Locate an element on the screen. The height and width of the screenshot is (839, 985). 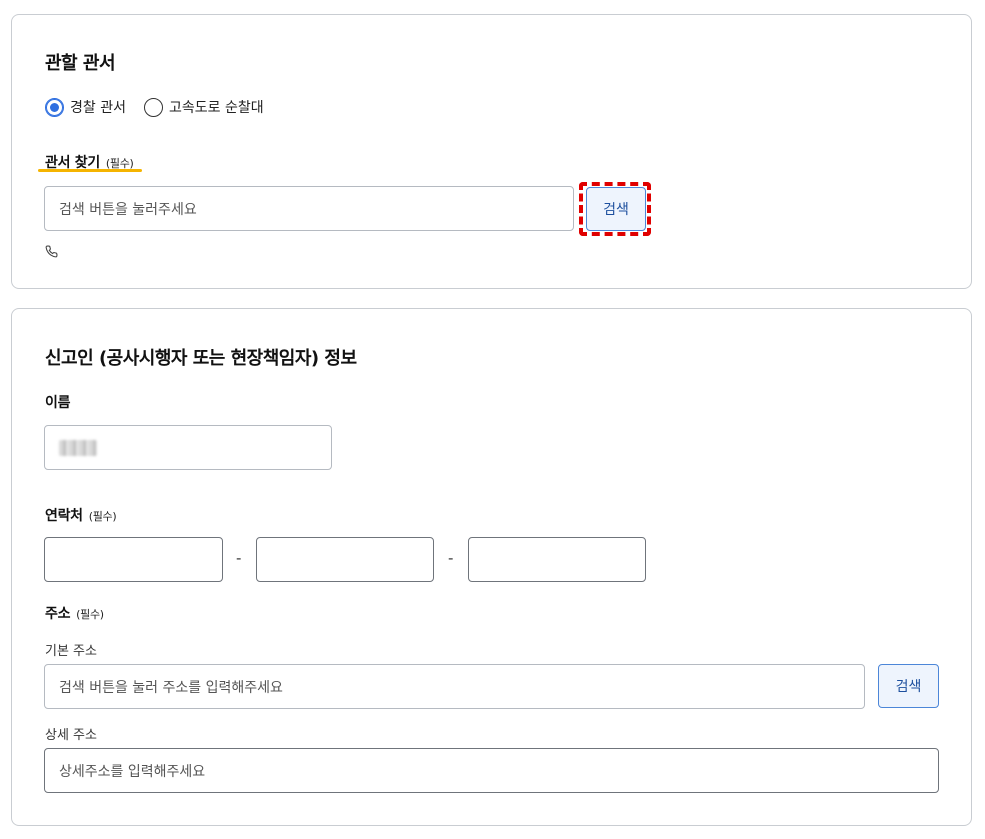
phone-dash-2: - is located at coordinates (451, 558).